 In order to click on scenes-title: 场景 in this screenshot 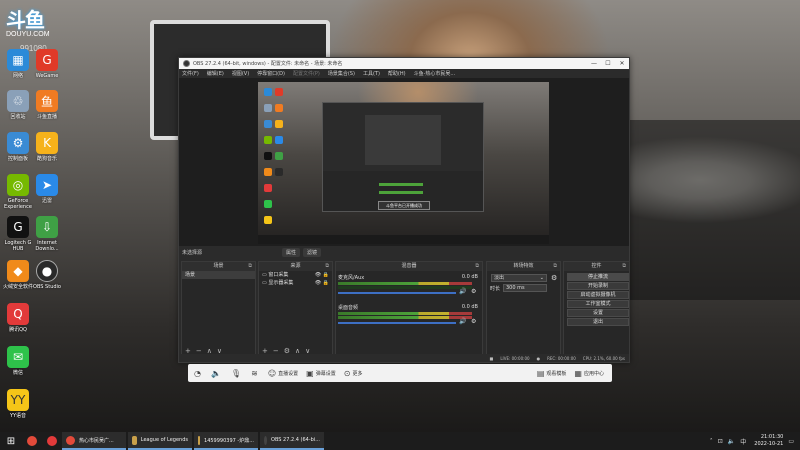, I will do `click(218, 266)`.